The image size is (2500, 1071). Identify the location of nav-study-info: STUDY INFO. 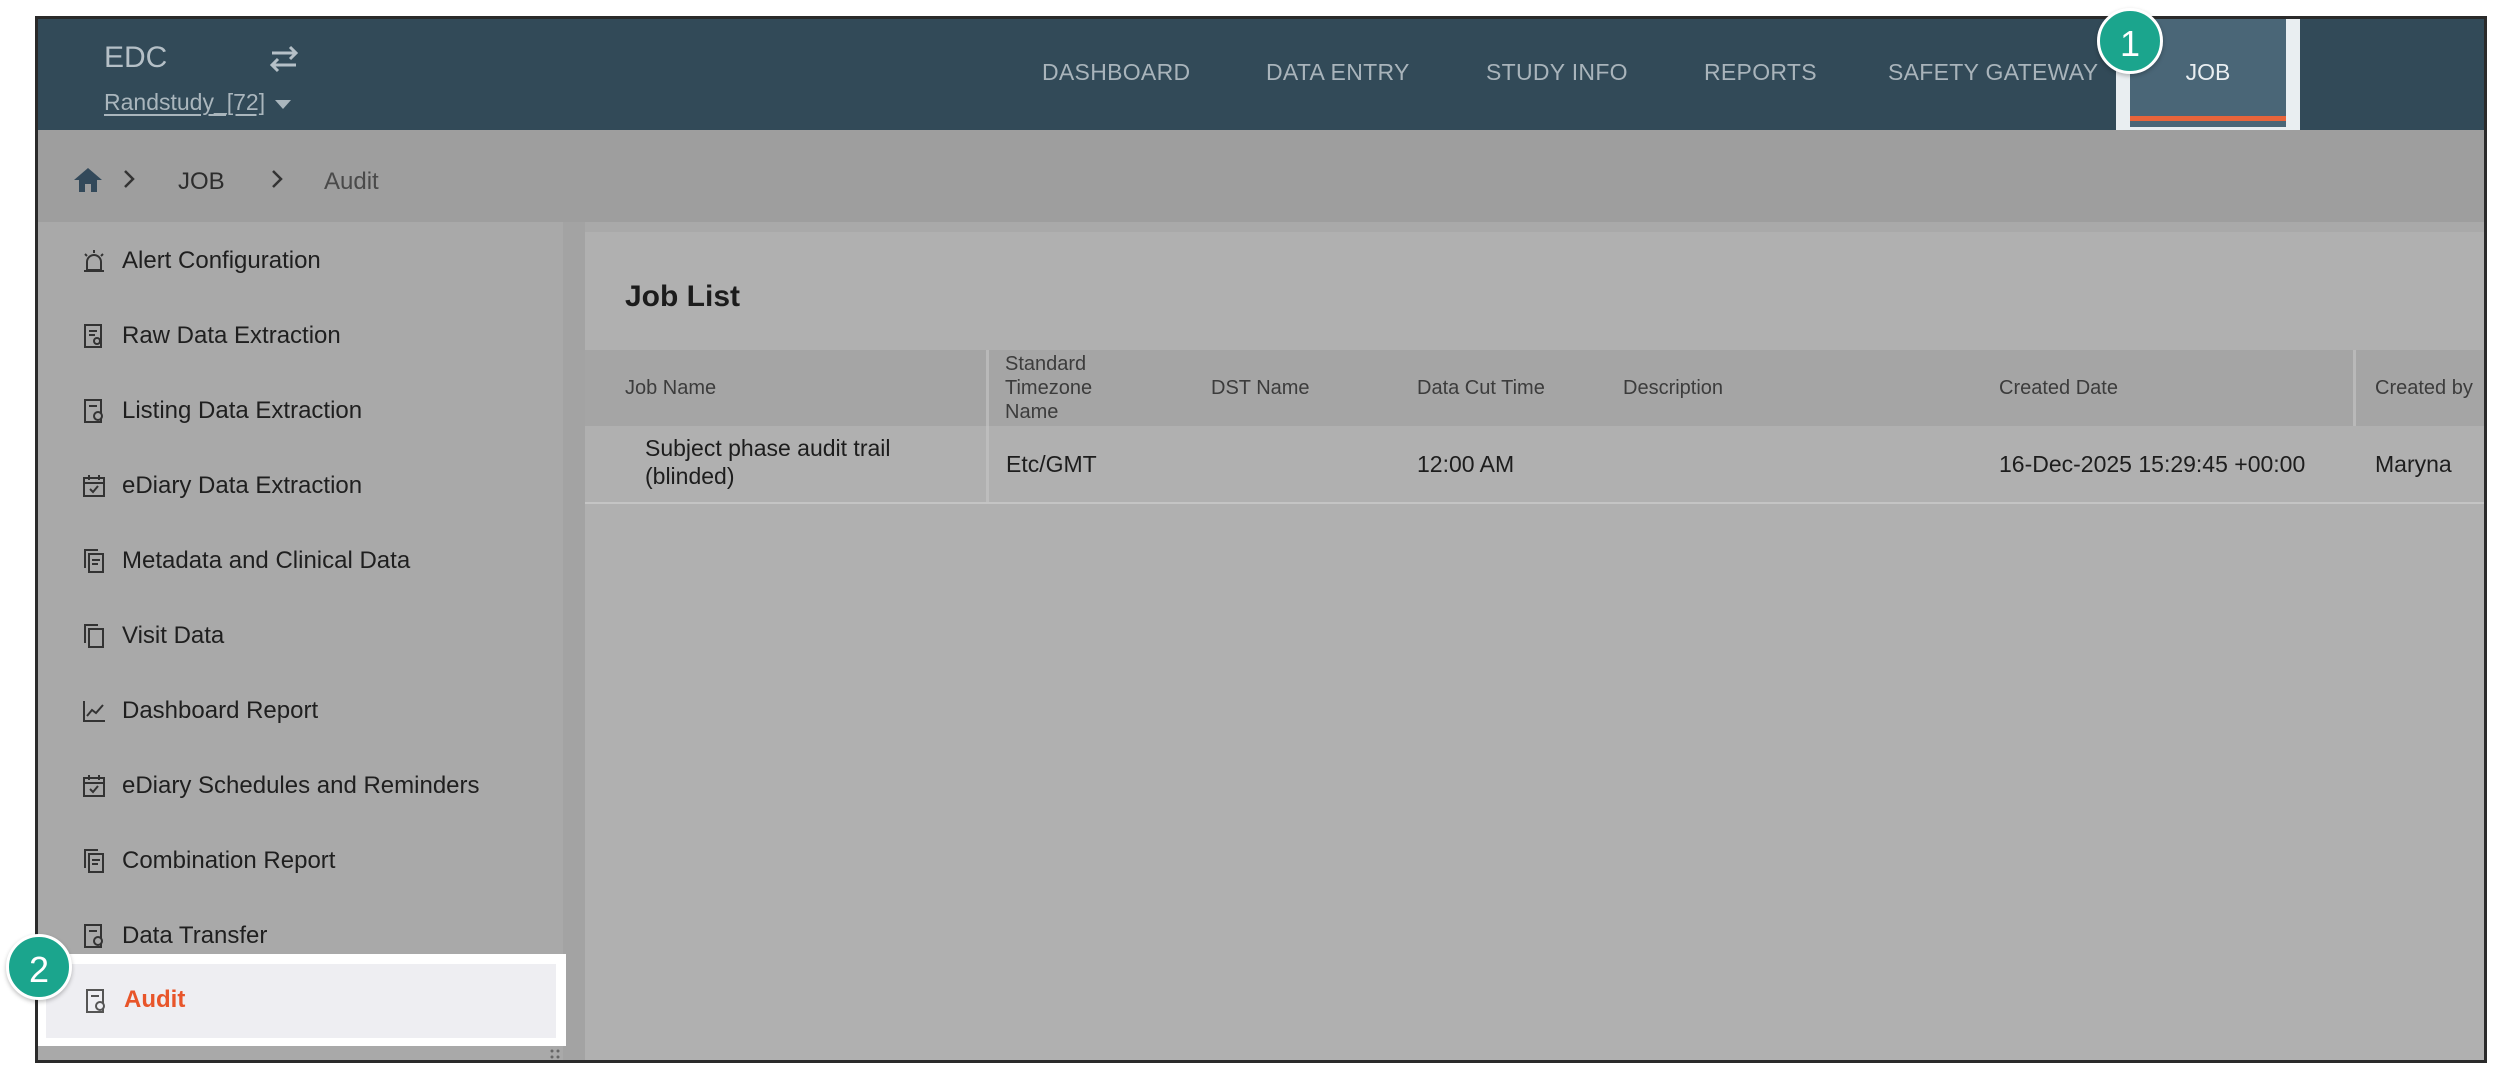
(1557, 72).